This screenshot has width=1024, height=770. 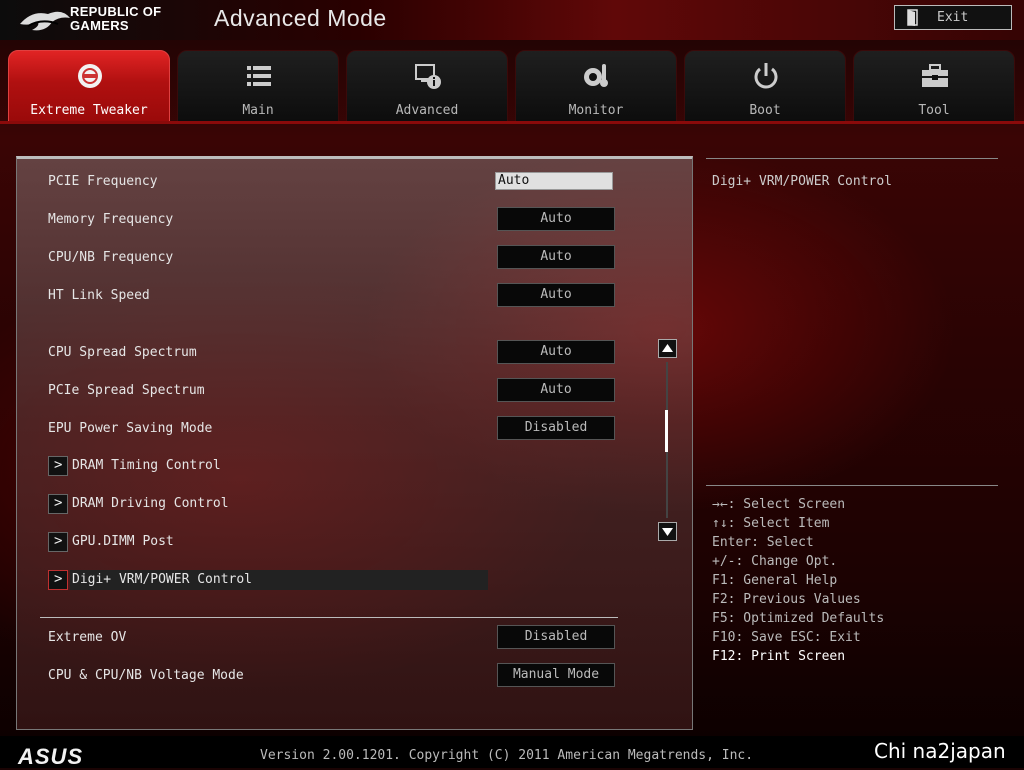 I want to click on scrollbar-thumb, so click(x=666, y=431).